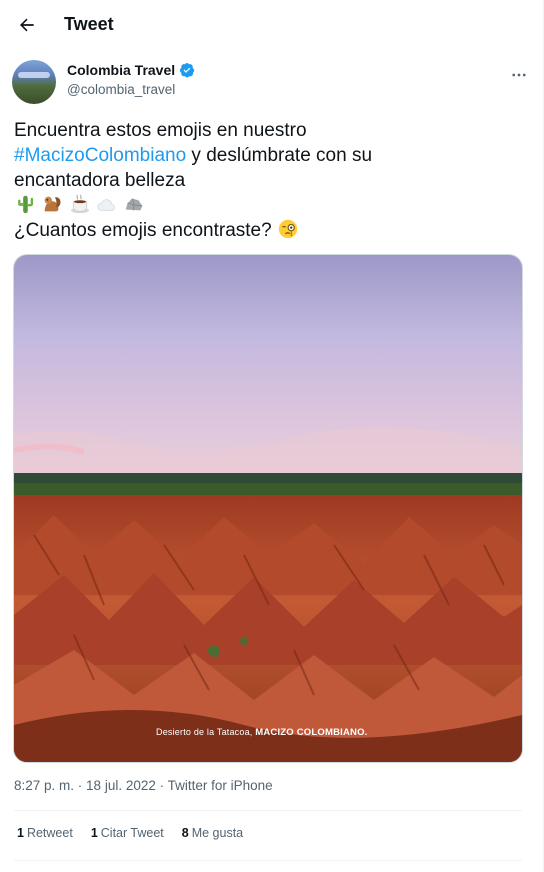  I want to click on author-name-row: Colombia Travel, so click(131, 70).